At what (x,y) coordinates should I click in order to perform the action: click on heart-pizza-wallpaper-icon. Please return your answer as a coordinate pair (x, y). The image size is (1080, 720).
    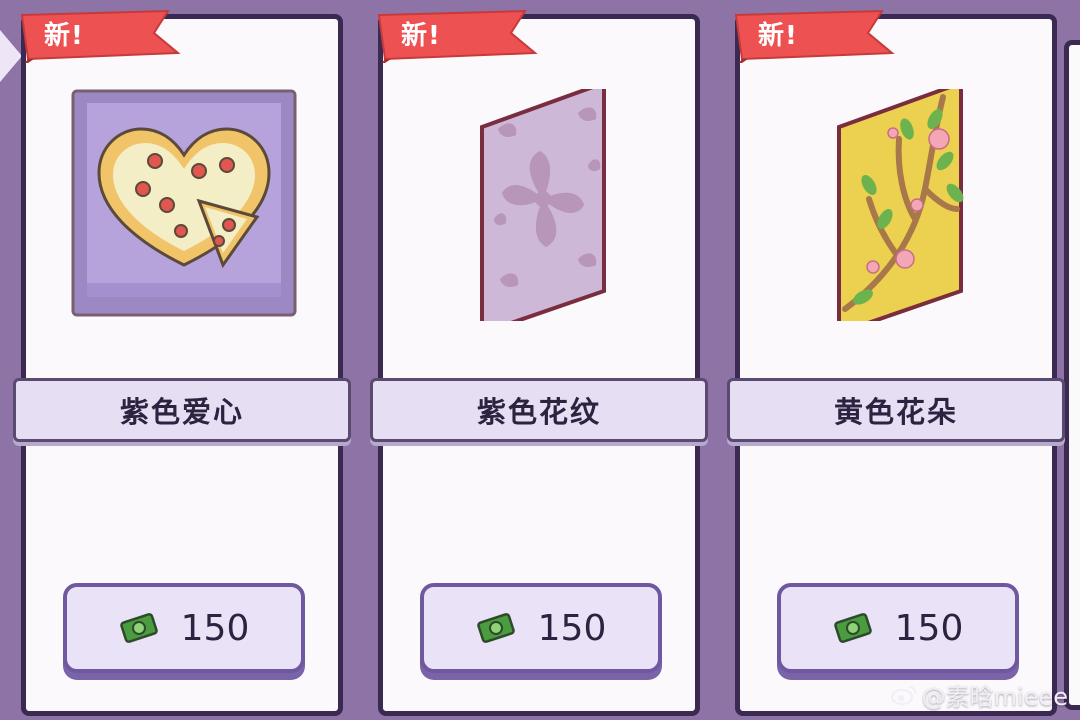
    Looking at the image, I should click on (184, 203).